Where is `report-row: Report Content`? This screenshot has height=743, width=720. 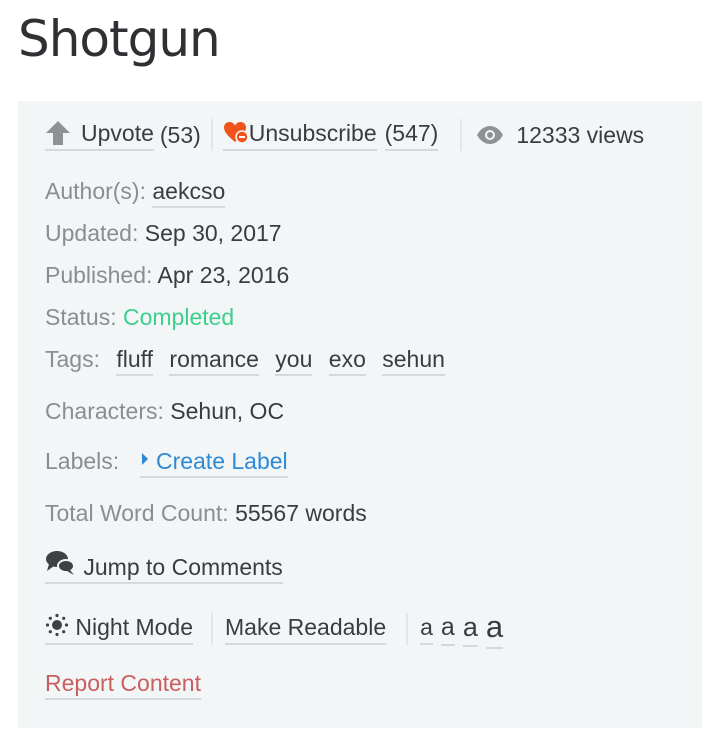 report-row: Report Content is located at coordinates (123, 685).